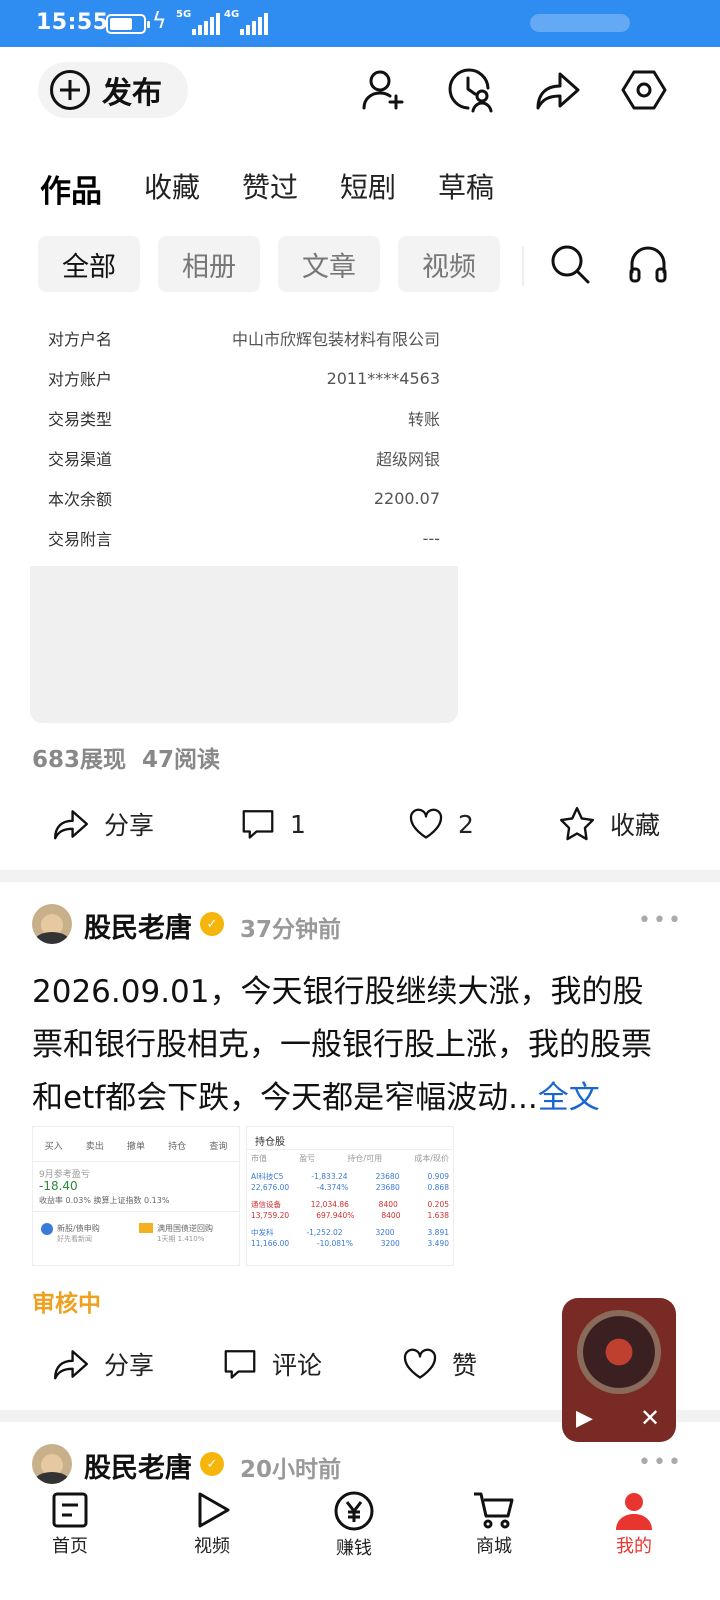 This screenshot has width=720, height=1600. What do you see at coordinates (570, 264) in the screenshot?
I see `search-icon` at bounding box center [570, 264].